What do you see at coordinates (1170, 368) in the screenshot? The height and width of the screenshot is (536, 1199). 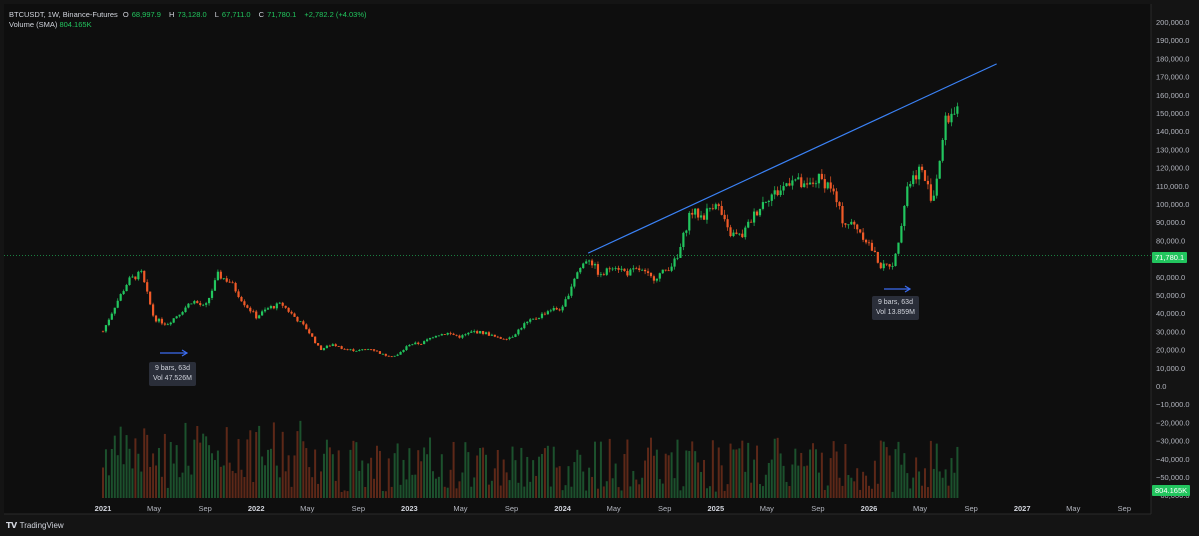 I see `price-tick-label: 10,000.0` at bounding box center [1170, 368].